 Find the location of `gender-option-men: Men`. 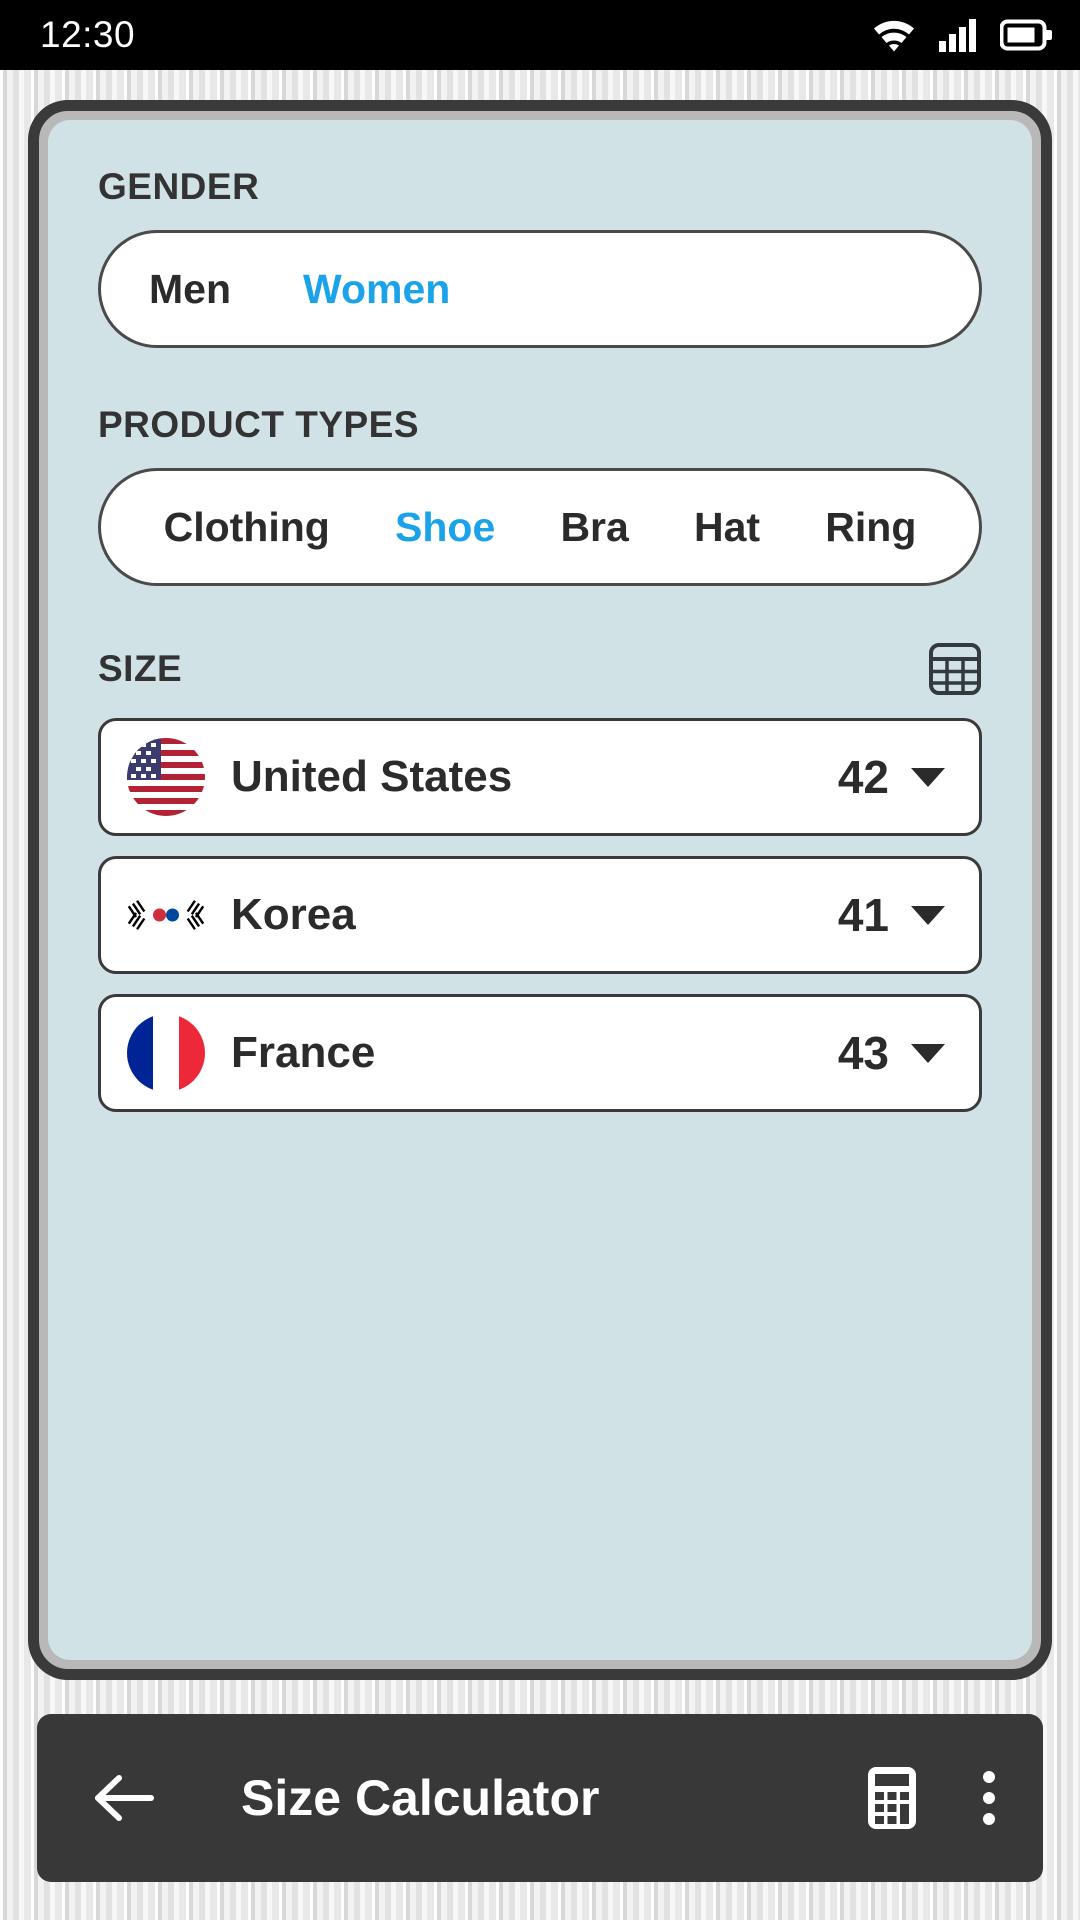

gender-option-men: Men is located at coordinates (190, 289).